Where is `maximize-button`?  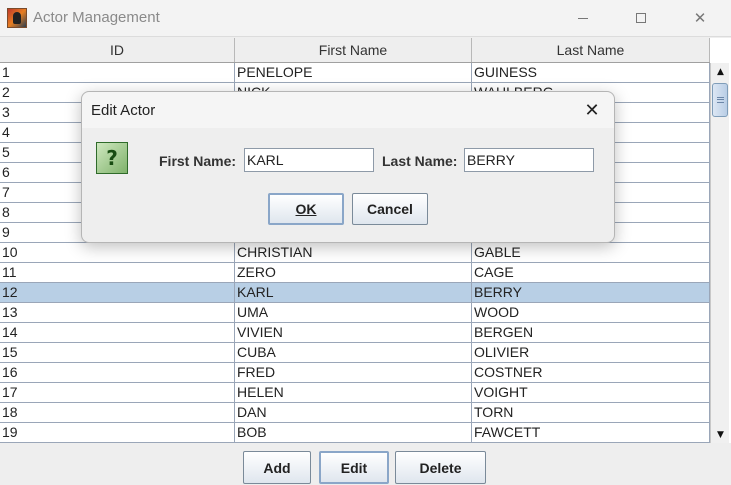 maximize-button is located at coordinates (641, 18).